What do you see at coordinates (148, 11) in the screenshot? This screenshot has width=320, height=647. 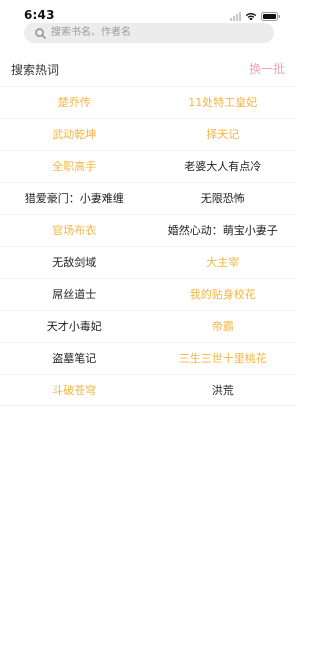 I see `status-bar: 6:43` at bounding box center [148, 11].